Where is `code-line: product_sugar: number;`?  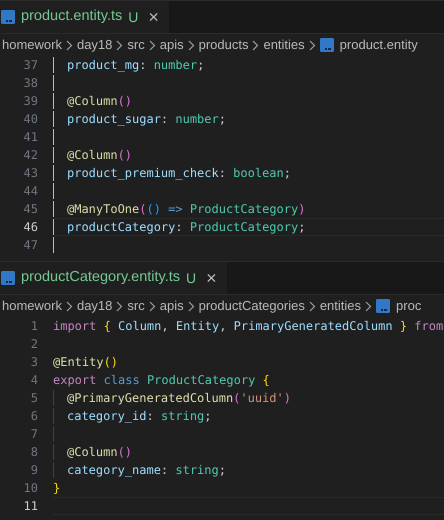 code-line: product_sugar: number; is located at coordinates (146, 119).